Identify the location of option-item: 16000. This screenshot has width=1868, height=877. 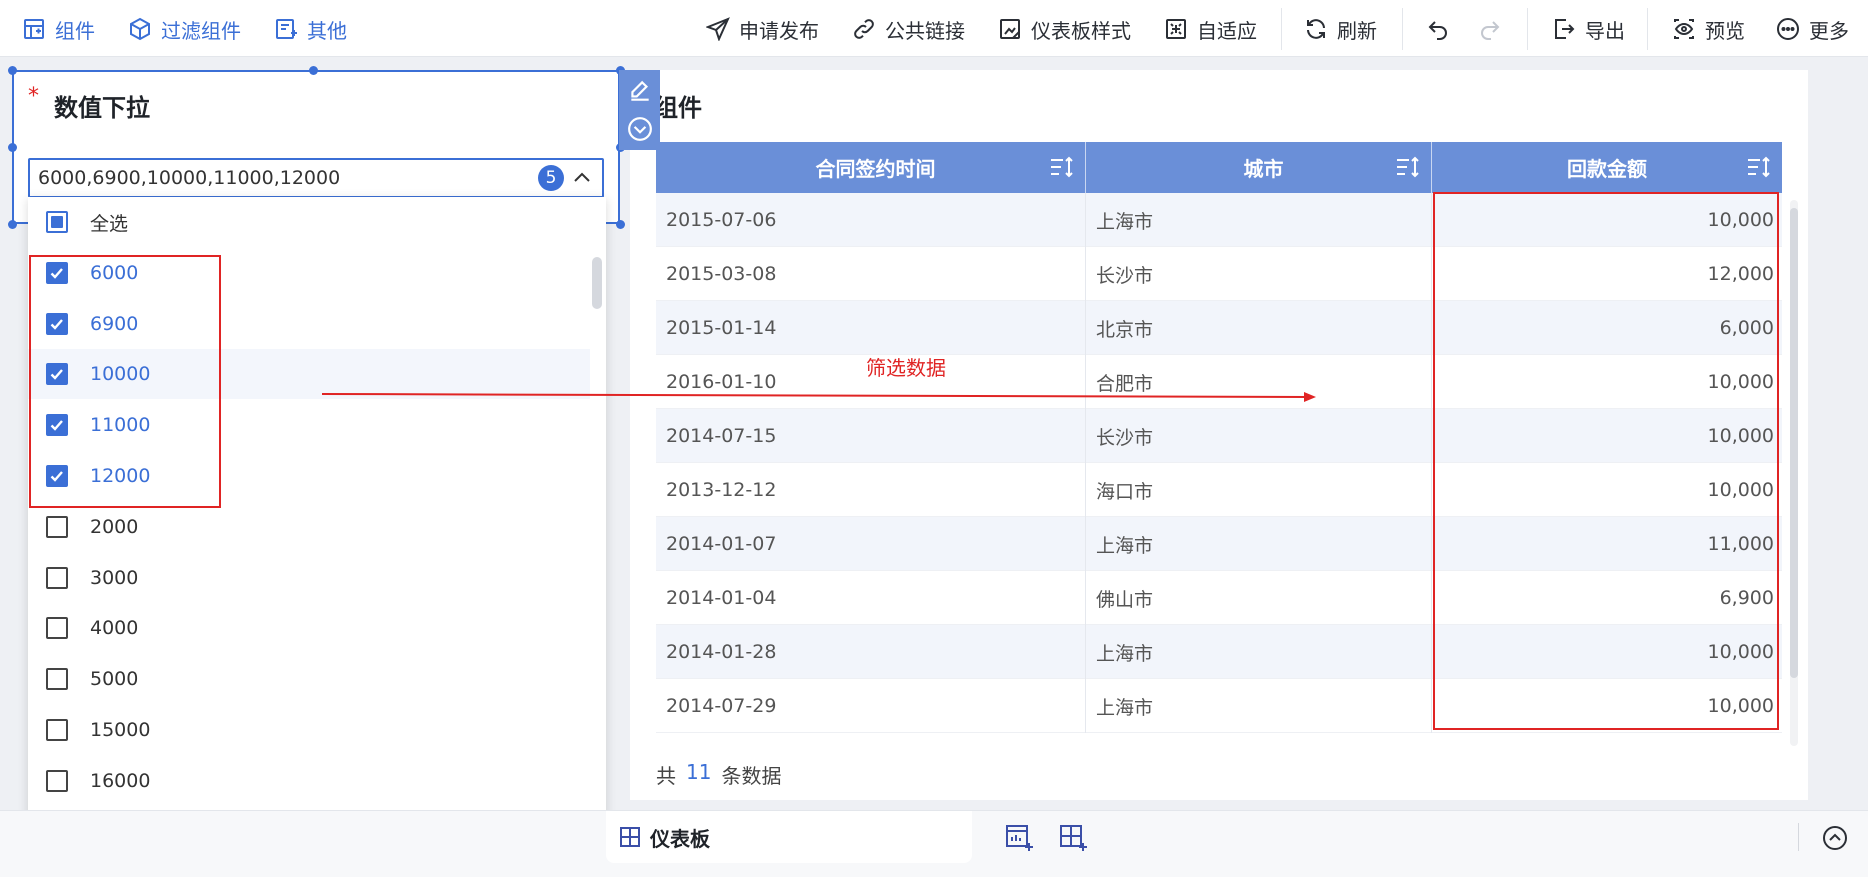
(309, 781).